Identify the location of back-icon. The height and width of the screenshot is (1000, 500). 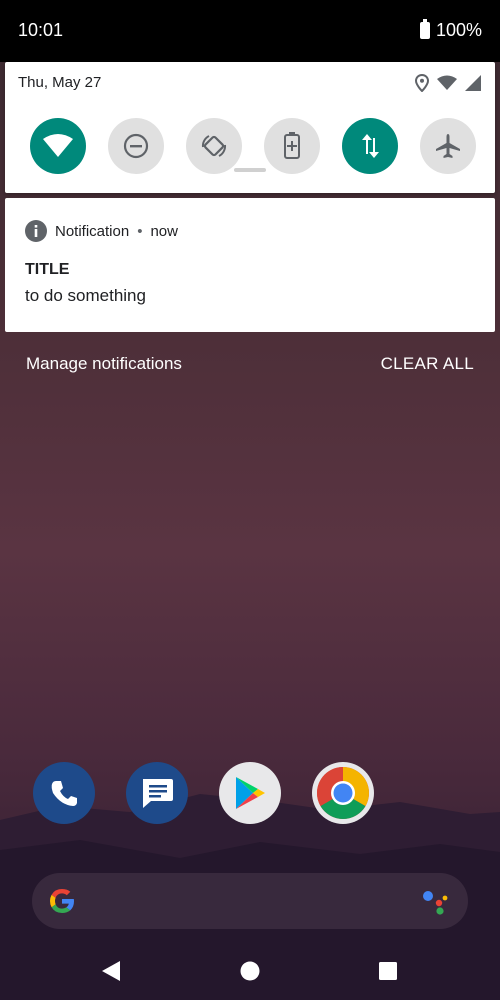
(111, 971).